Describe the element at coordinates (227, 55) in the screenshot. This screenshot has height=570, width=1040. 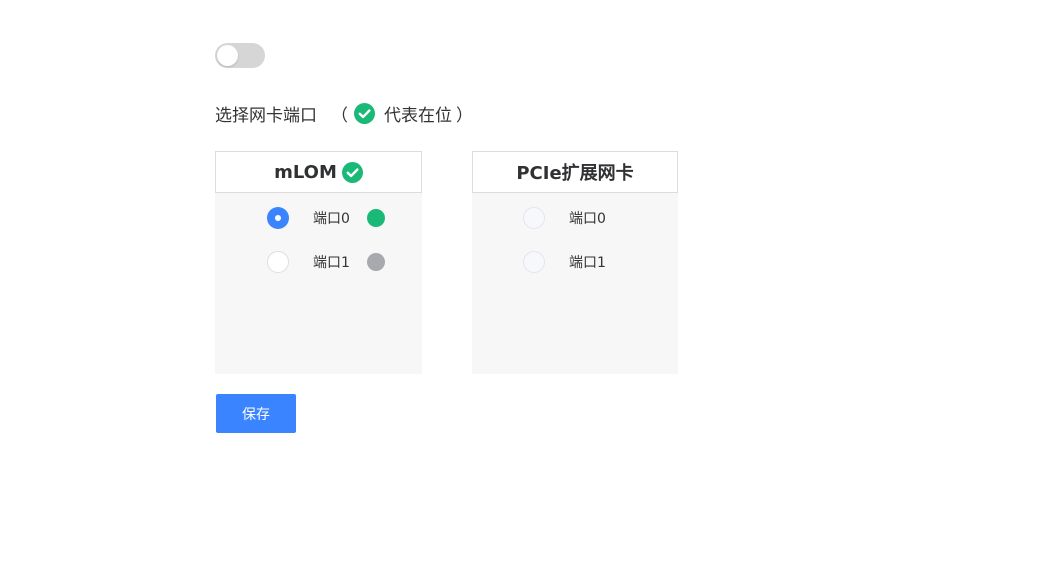
I see `toggle-knob` at that location.